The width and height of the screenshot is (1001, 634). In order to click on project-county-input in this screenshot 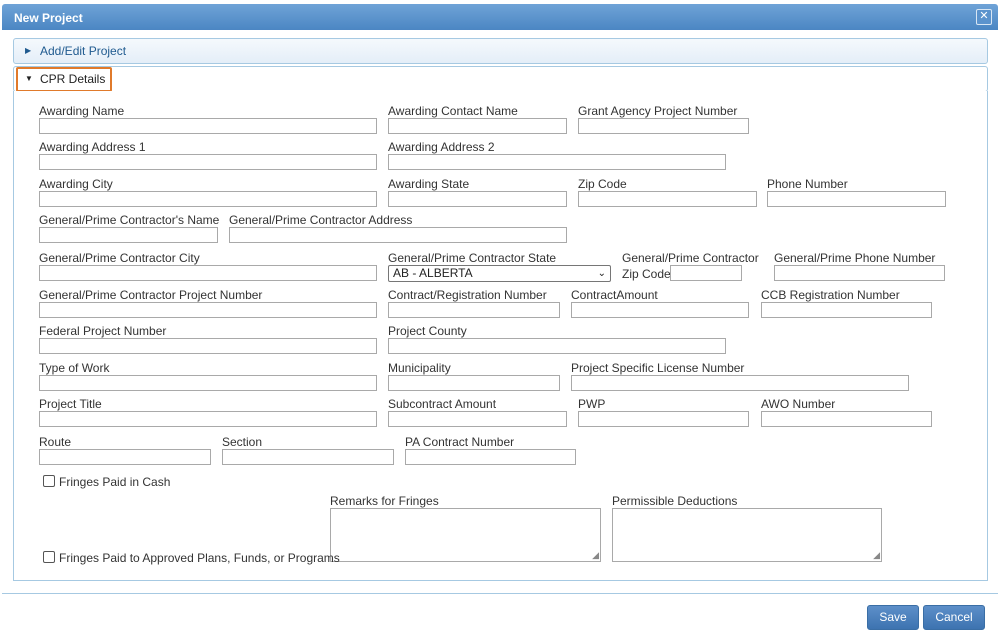, I will do `click(557, 346)`.